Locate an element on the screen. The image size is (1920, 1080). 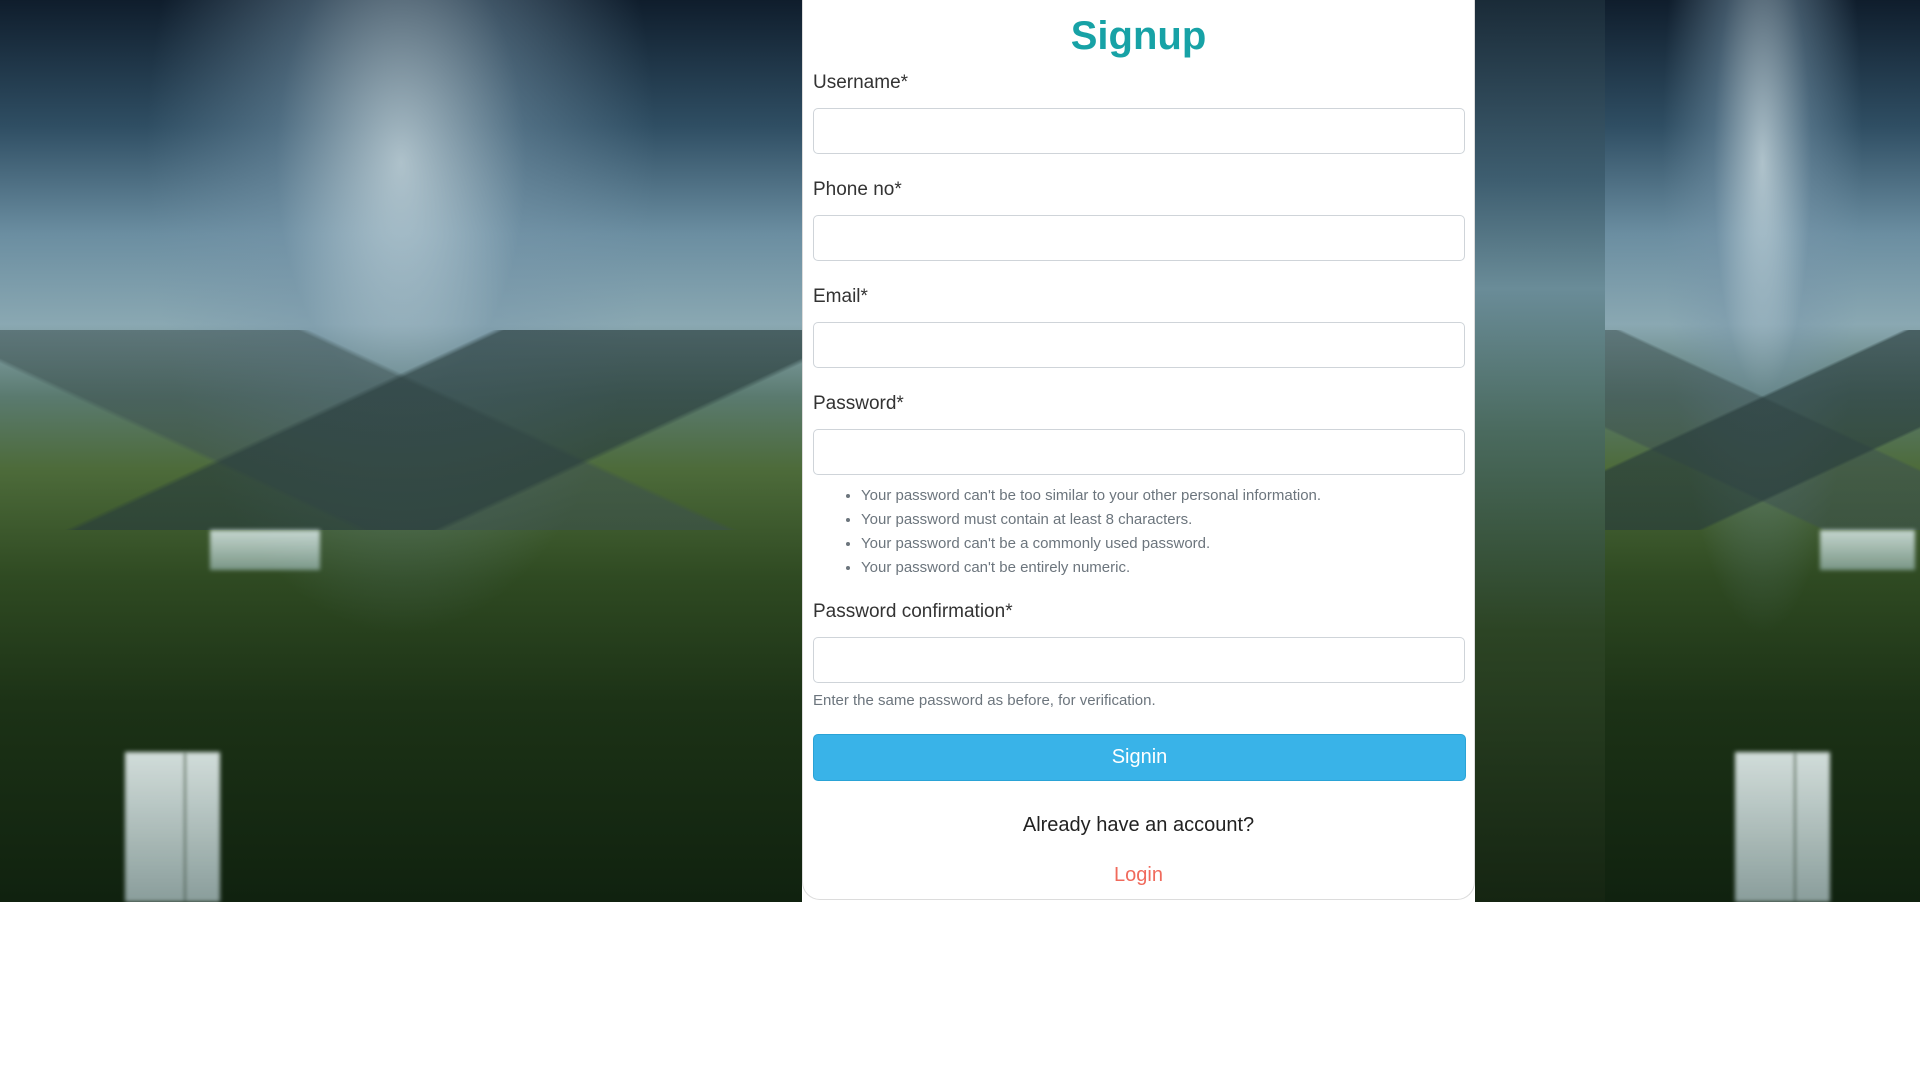
signin-button: Signin is located at coordinates (1139, 757).